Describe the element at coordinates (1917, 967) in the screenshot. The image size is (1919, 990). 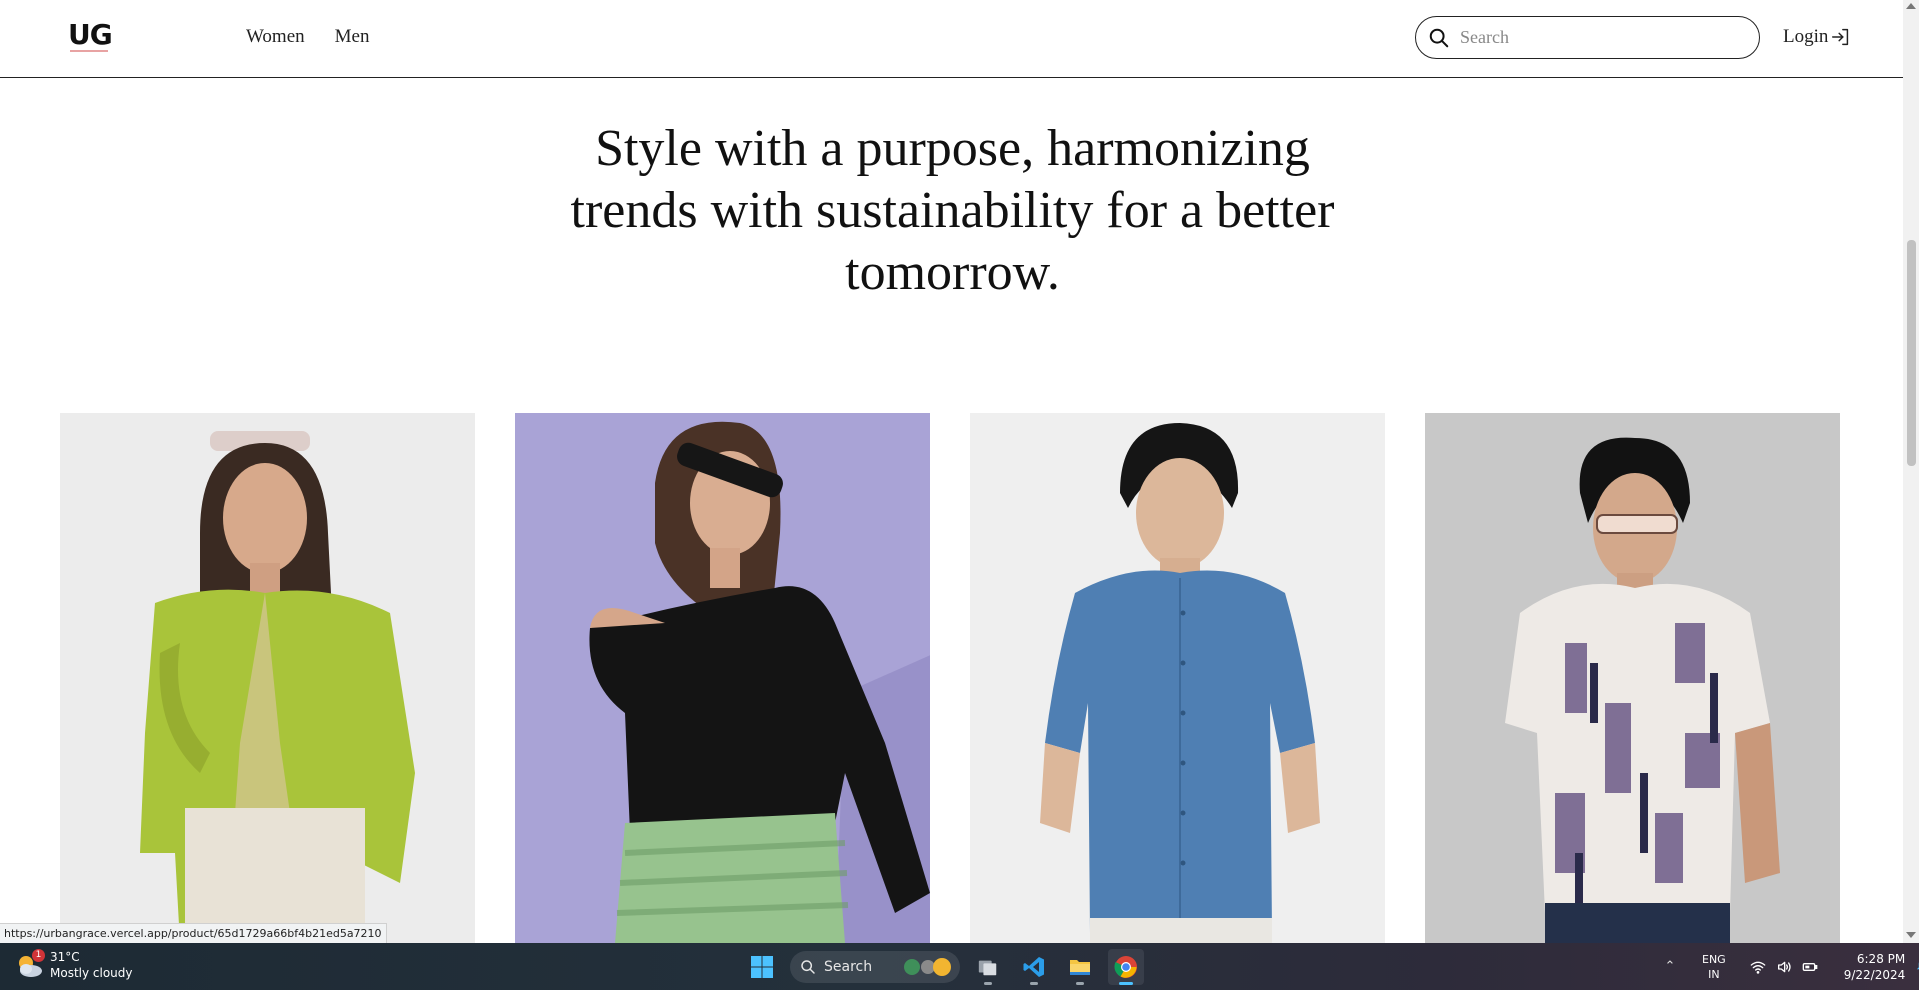
I see `notification-bell-icon` at that location.